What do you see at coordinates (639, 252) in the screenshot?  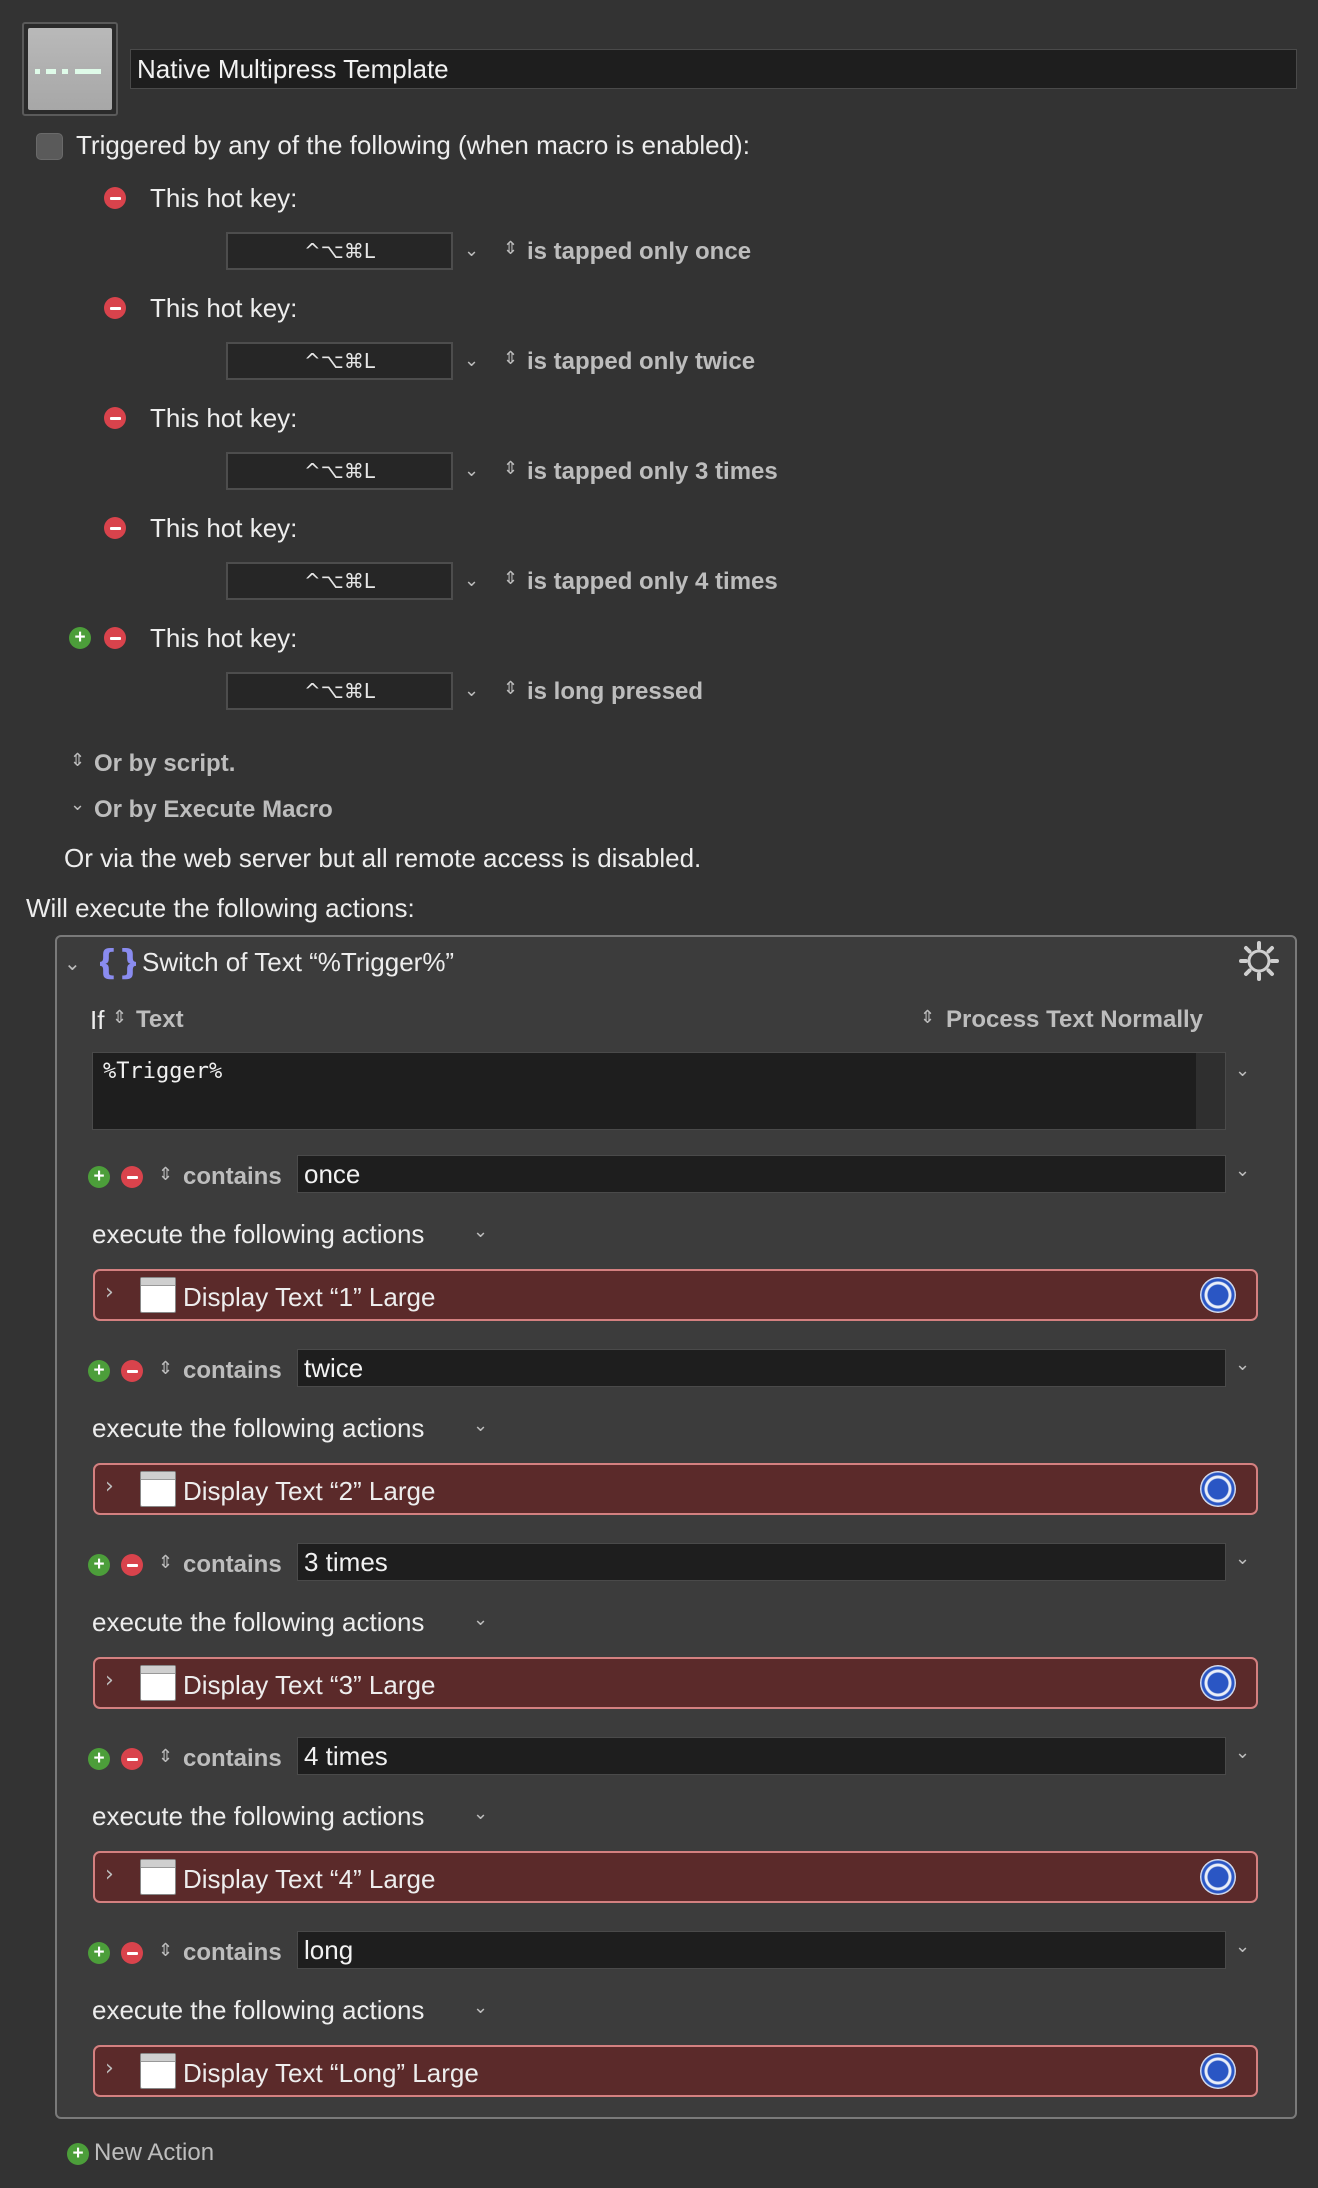 I see `hotkey-mode-select: is tapped only once` at bounding box center [639, 252].